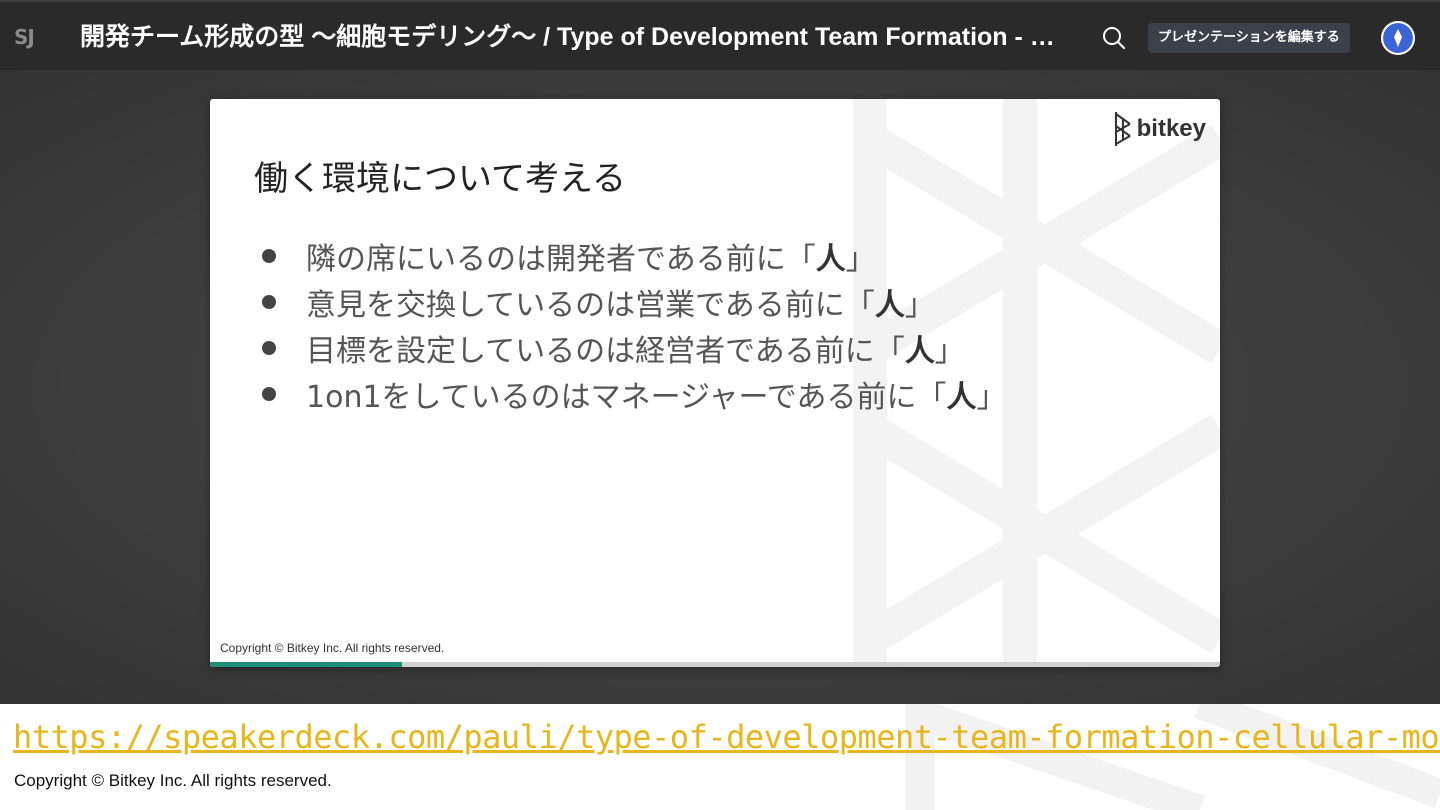  Describe the element at coordinates (1171, 128) in the screenshot. I see `brand-name: bitkey` at that location.